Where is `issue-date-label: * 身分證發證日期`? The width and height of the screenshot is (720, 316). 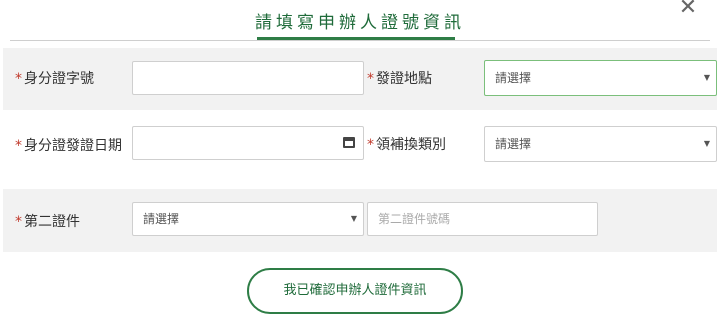
issue-date-label: * 身分證發證日期 is located at coordinates (70, 146).